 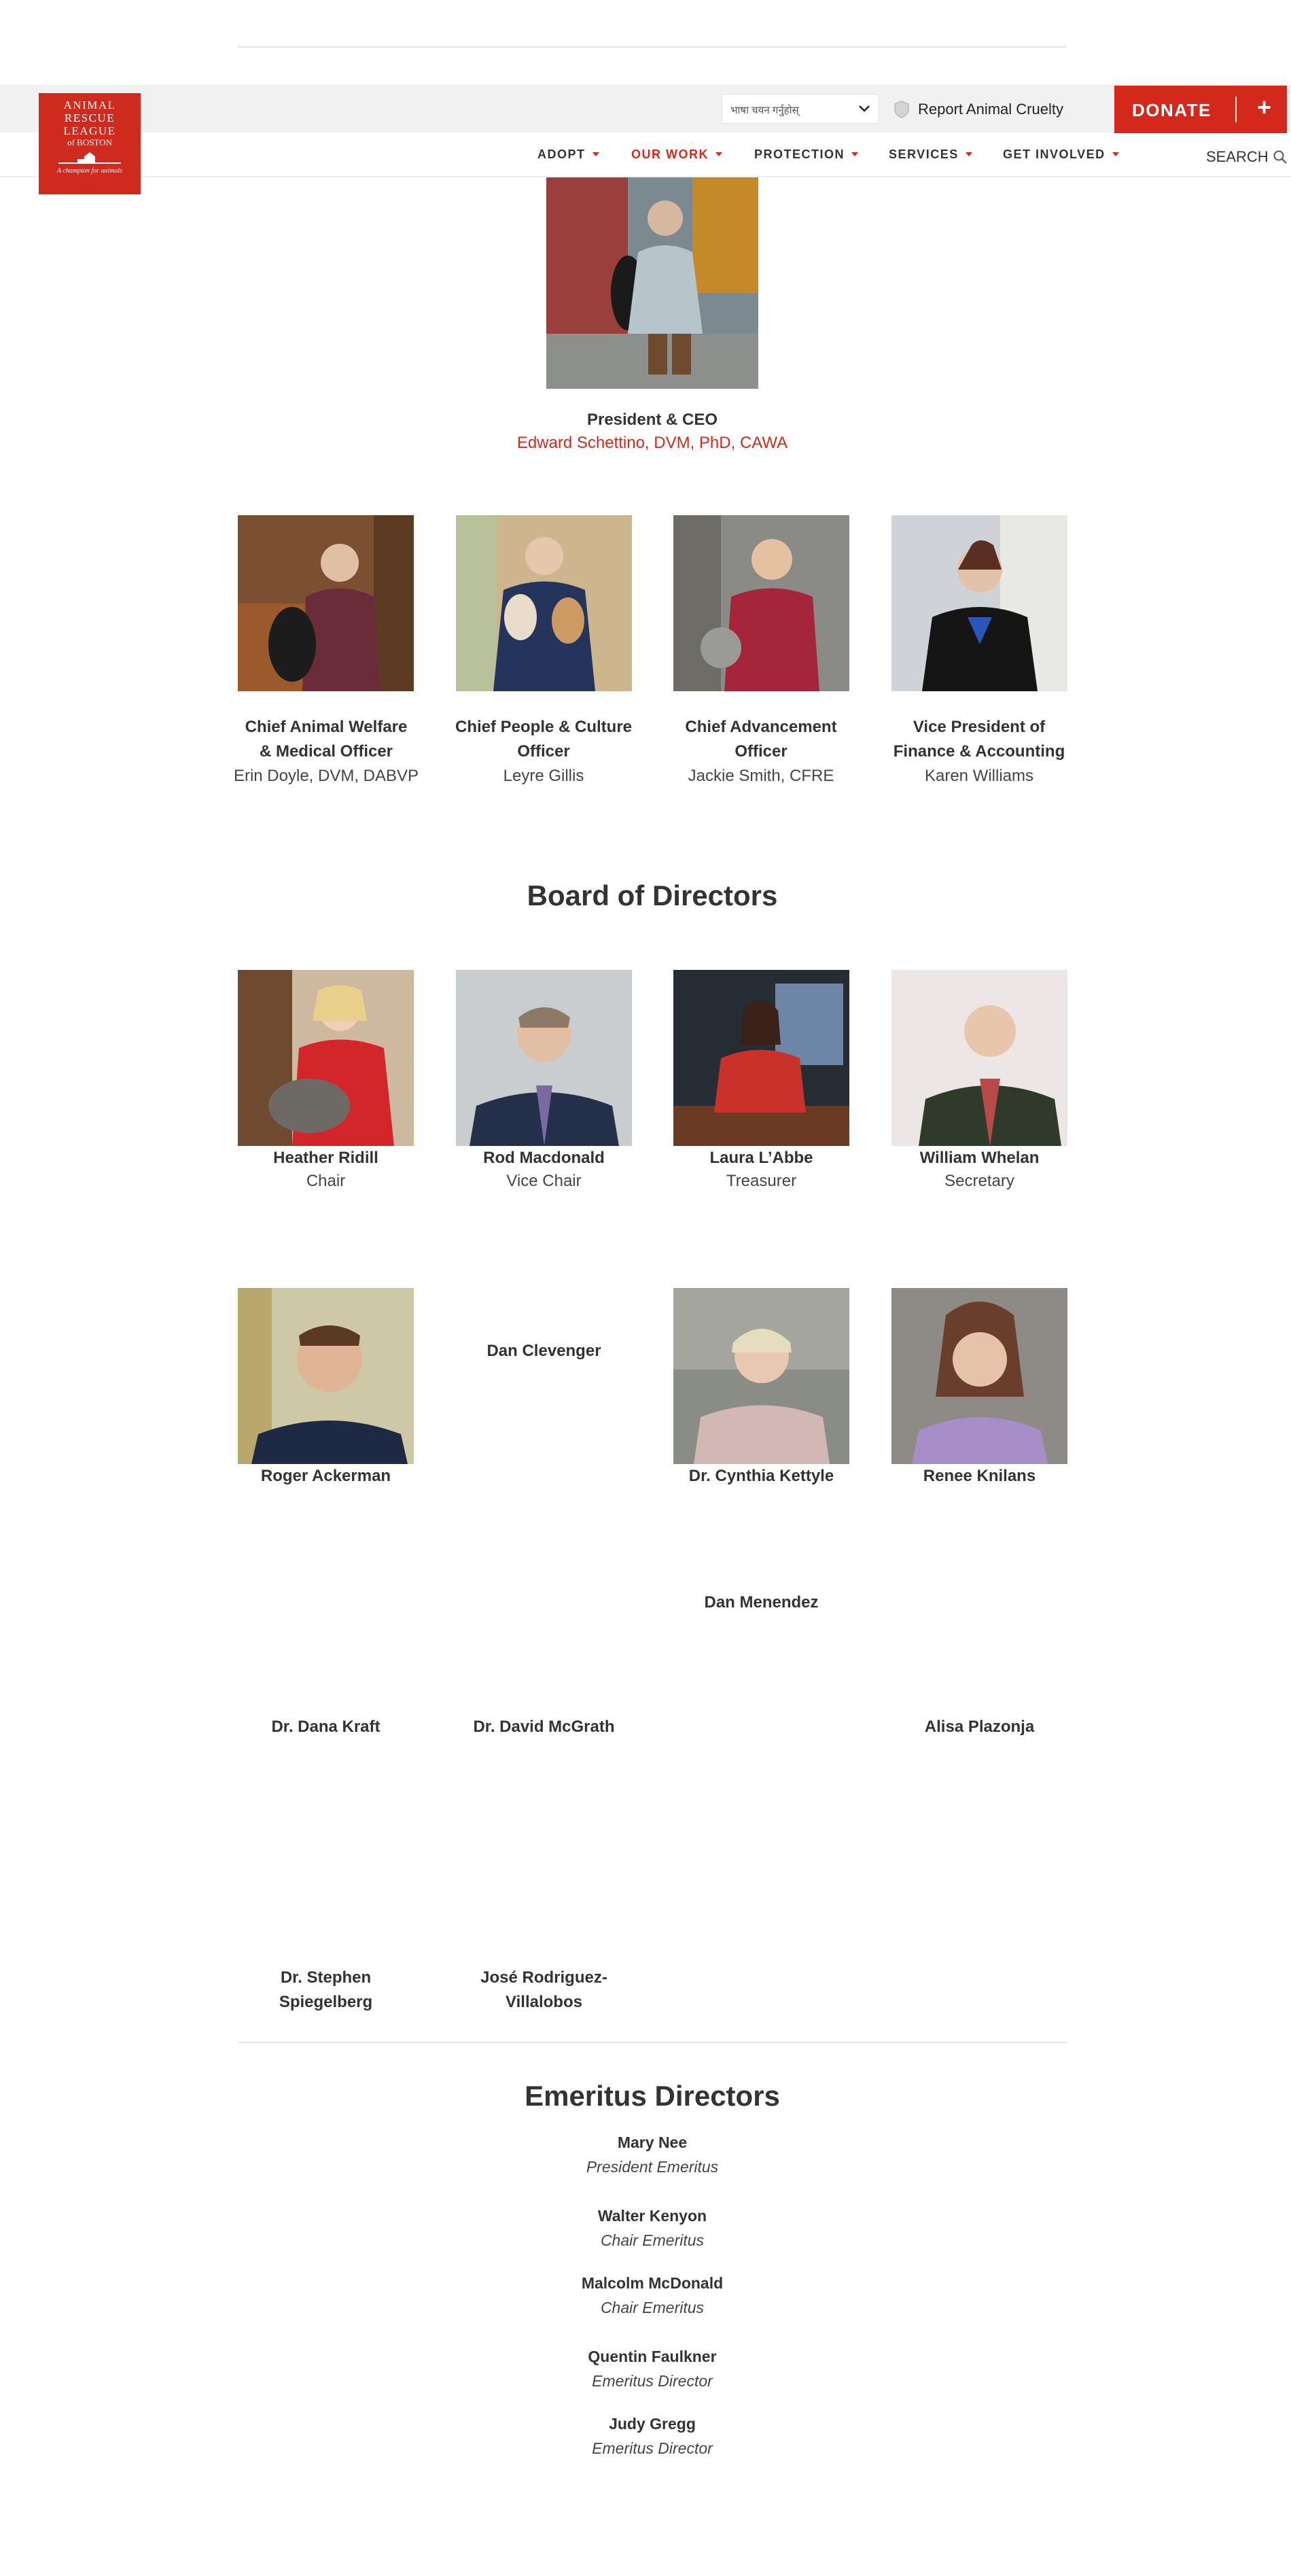 I want to click on donate-label: DONATE, so click(x=1172, y=110).